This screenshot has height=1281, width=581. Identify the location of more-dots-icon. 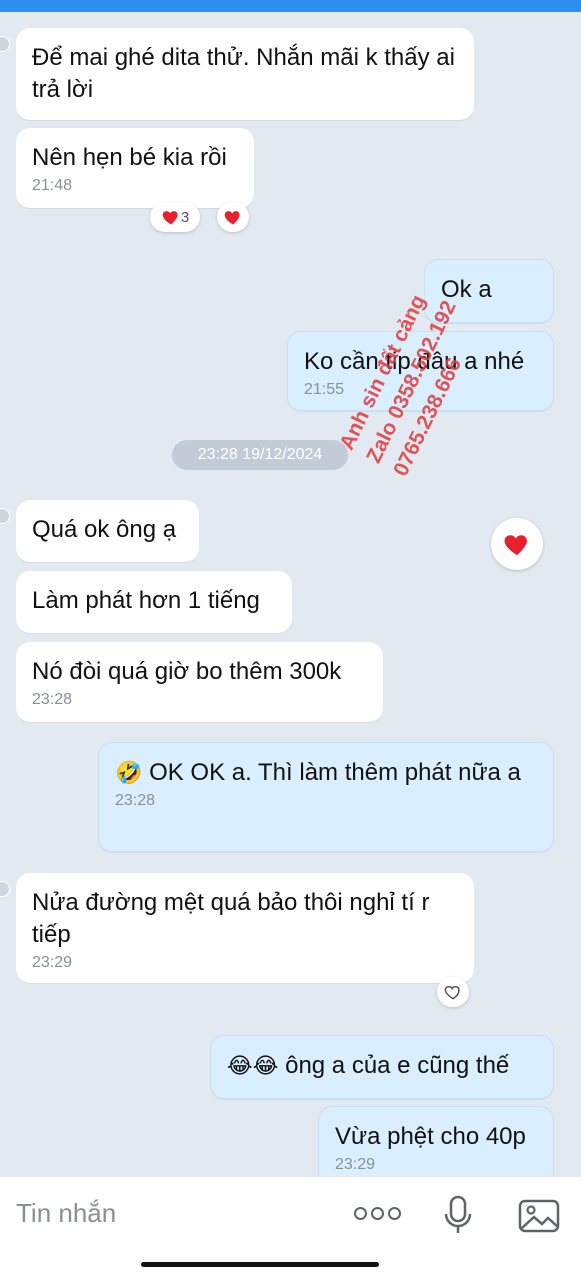
(377, 1213).